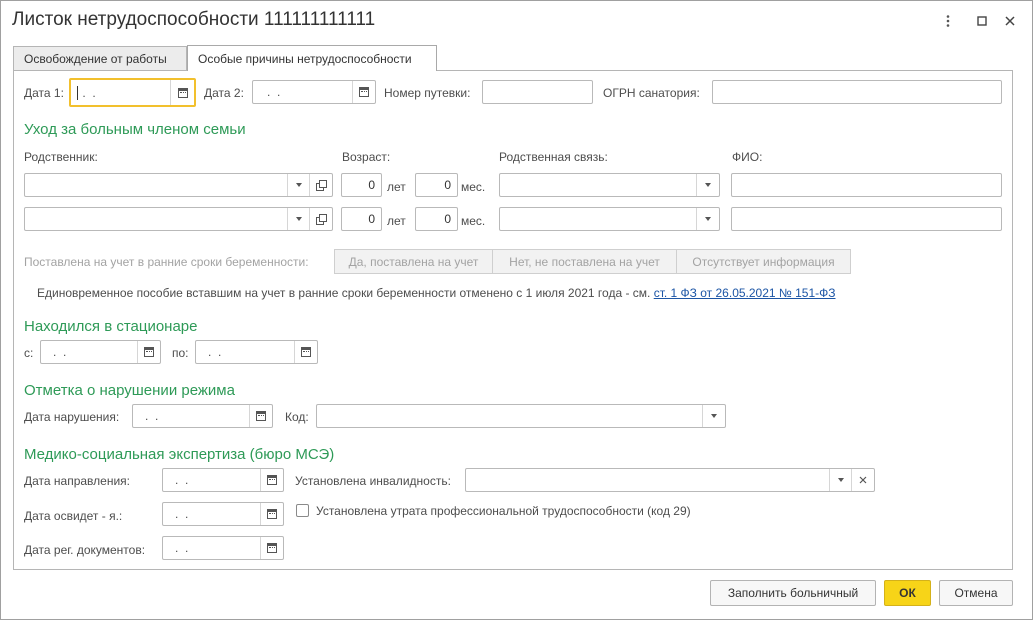  Describe the element at coordinates (521, 416) in the screenshot. I see `violation-code-select` at that location.